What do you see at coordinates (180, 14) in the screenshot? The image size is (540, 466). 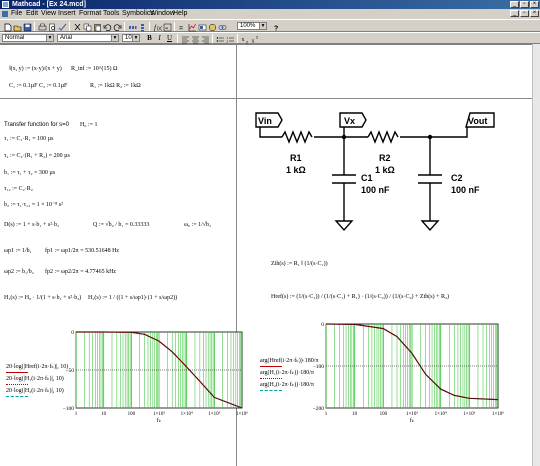 I see `menu-help: Help` at bounding box center [180, 14].